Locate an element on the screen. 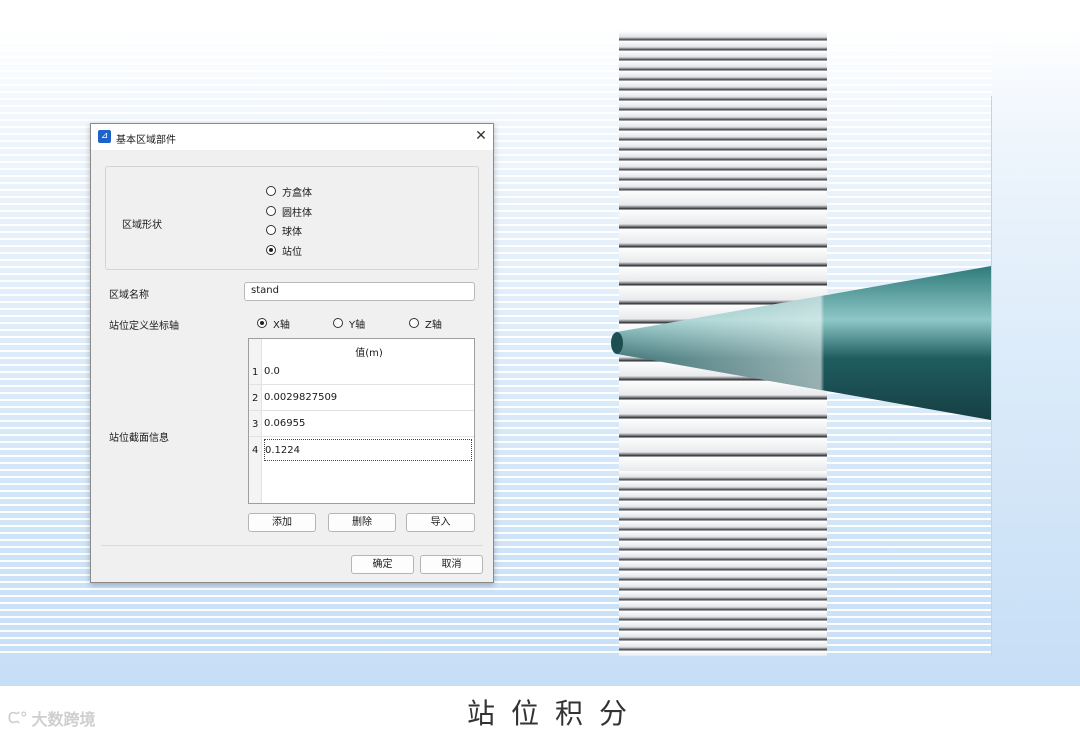 The image size is (1080, 738). row-value-cell: 0.0 is located at coordinates (368, 372).